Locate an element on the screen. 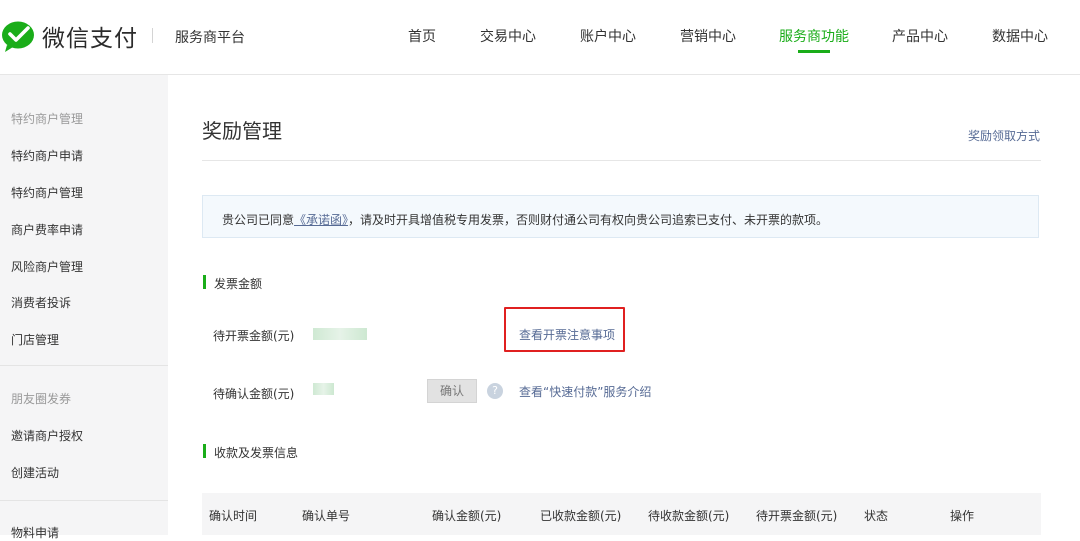  nav-product-center: 产品中心 is located at coordinates (920, 36).